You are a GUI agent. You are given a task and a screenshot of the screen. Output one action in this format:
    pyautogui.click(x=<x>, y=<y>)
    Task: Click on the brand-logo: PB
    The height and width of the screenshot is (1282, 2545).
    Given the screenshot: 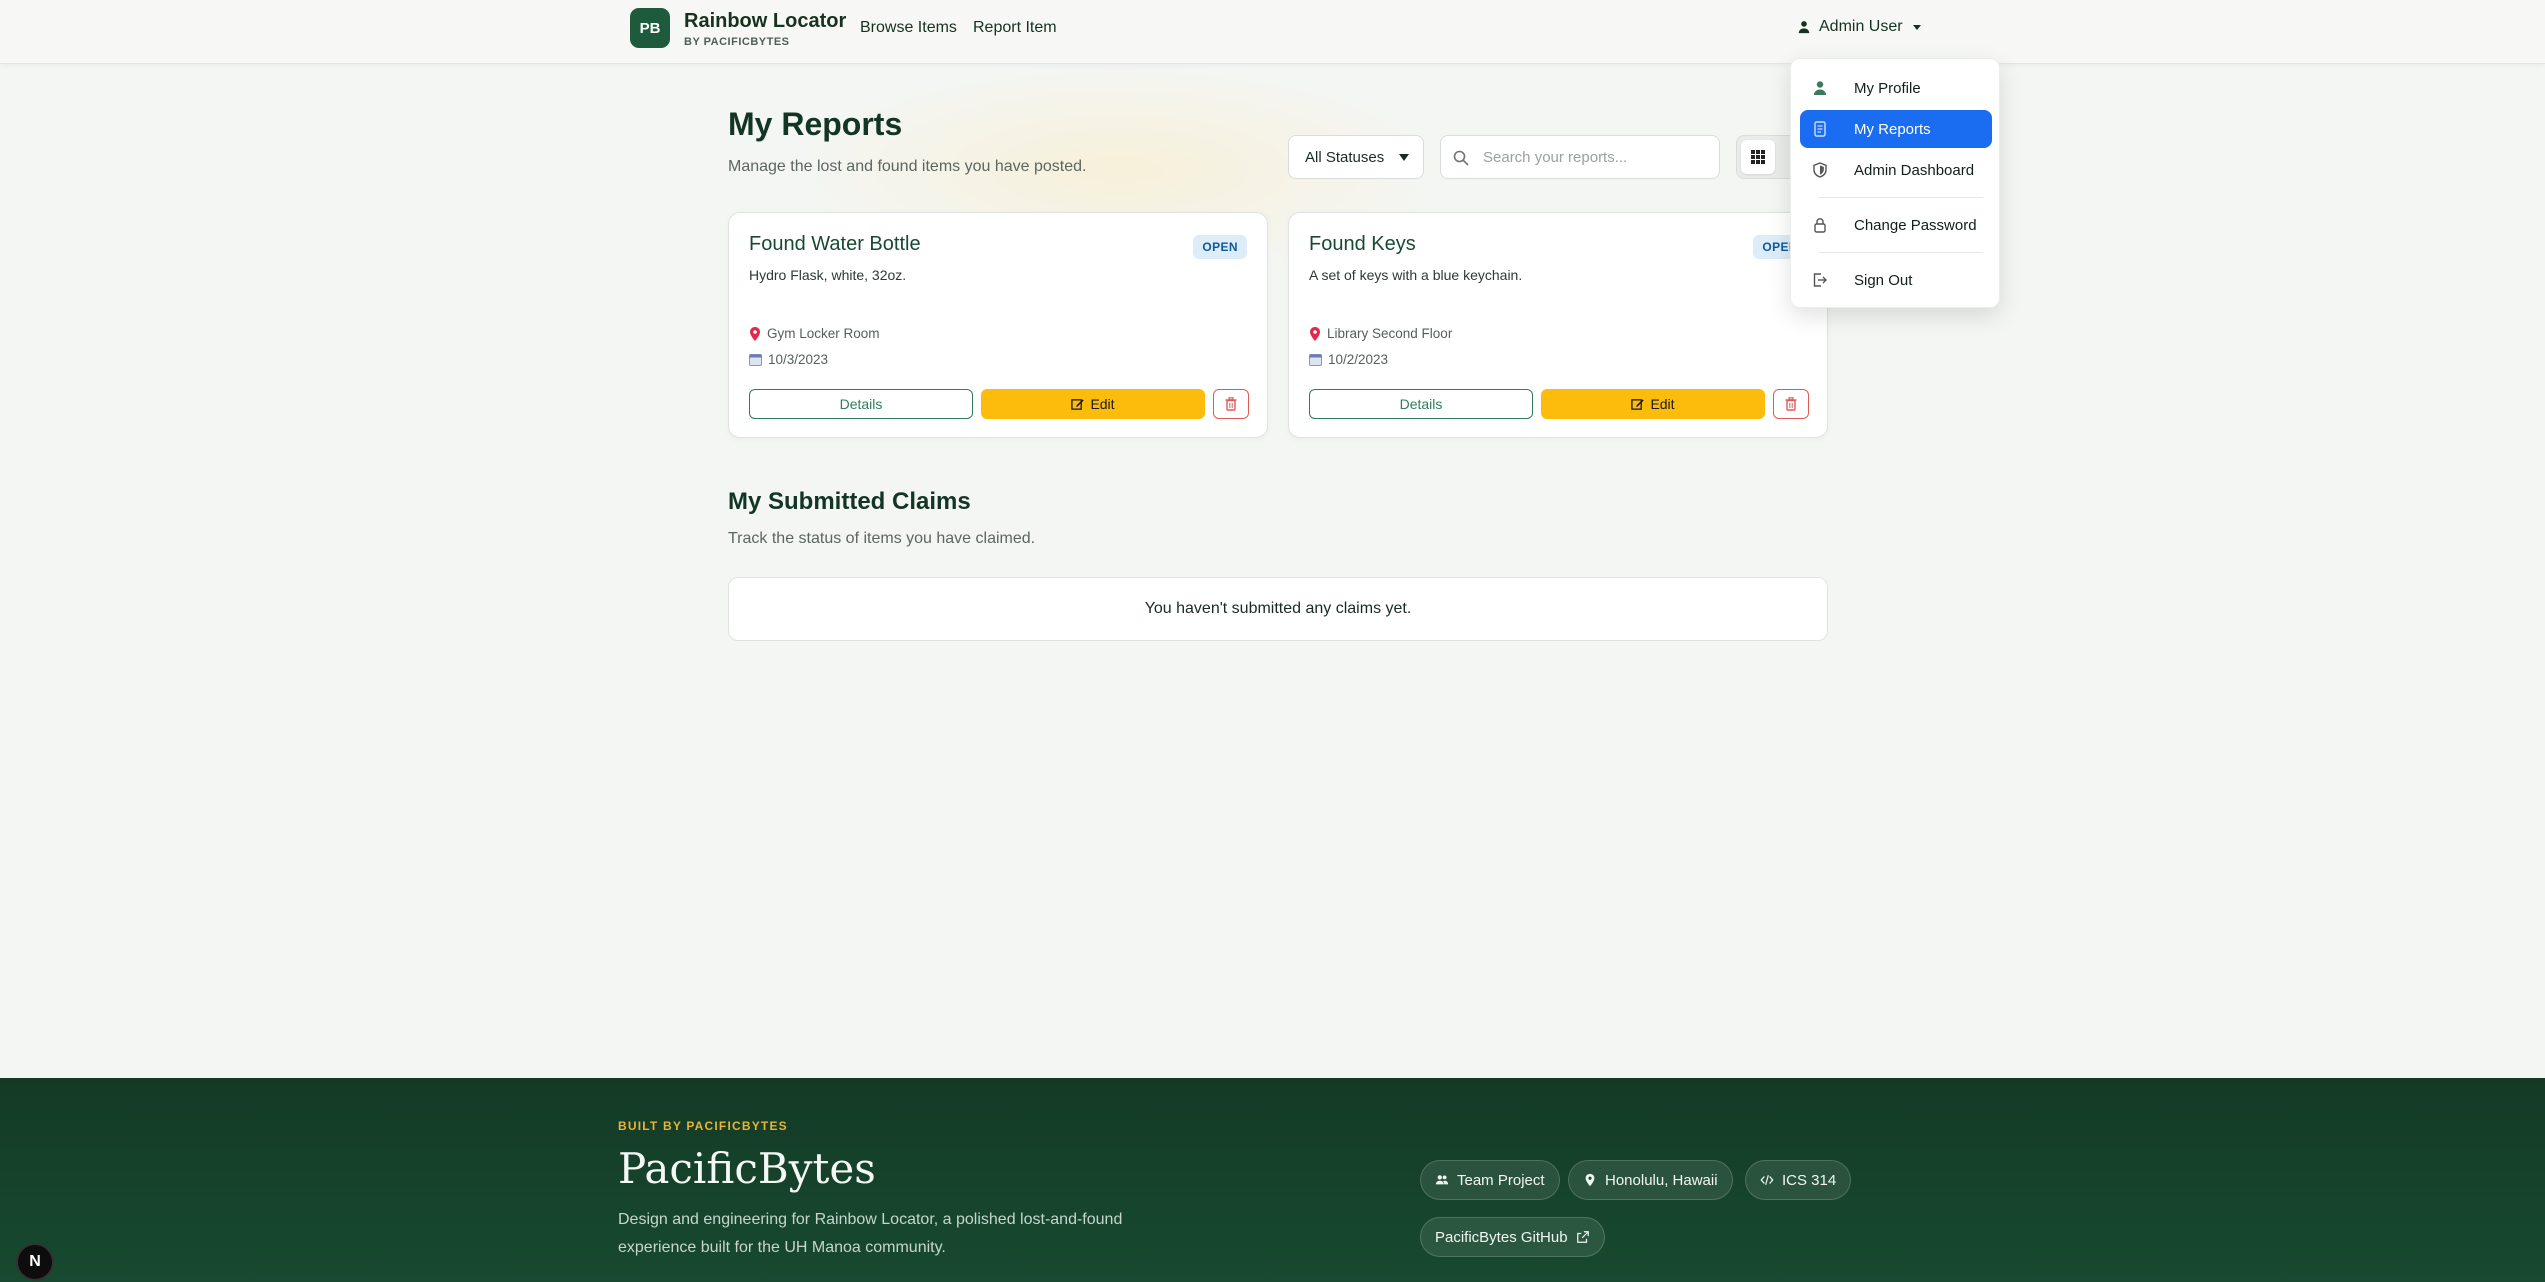 What is the action you would take?
    pyautogui.click(x=650, y=28)
    